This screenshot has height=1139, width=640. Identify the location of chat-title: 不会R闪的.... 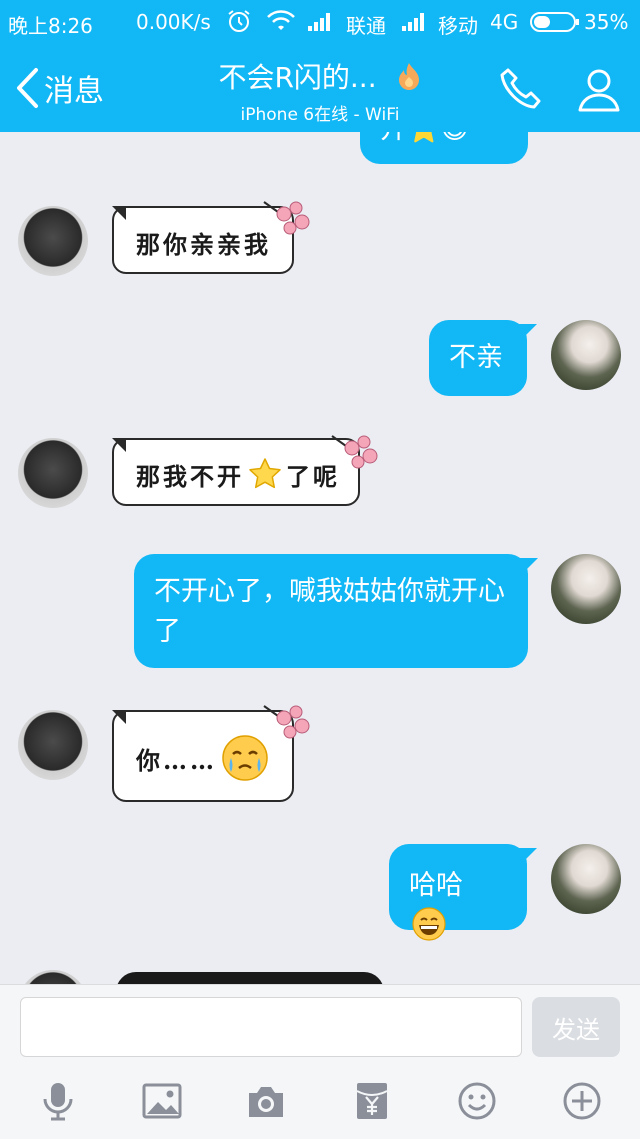
(320, 76).